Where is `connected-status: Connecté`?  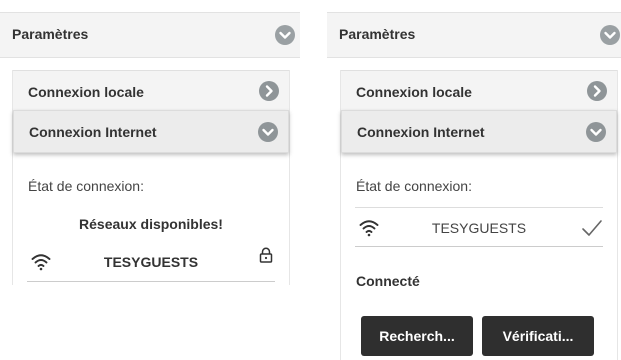
connected-status: Connecté is located at coordinates (388, 281).